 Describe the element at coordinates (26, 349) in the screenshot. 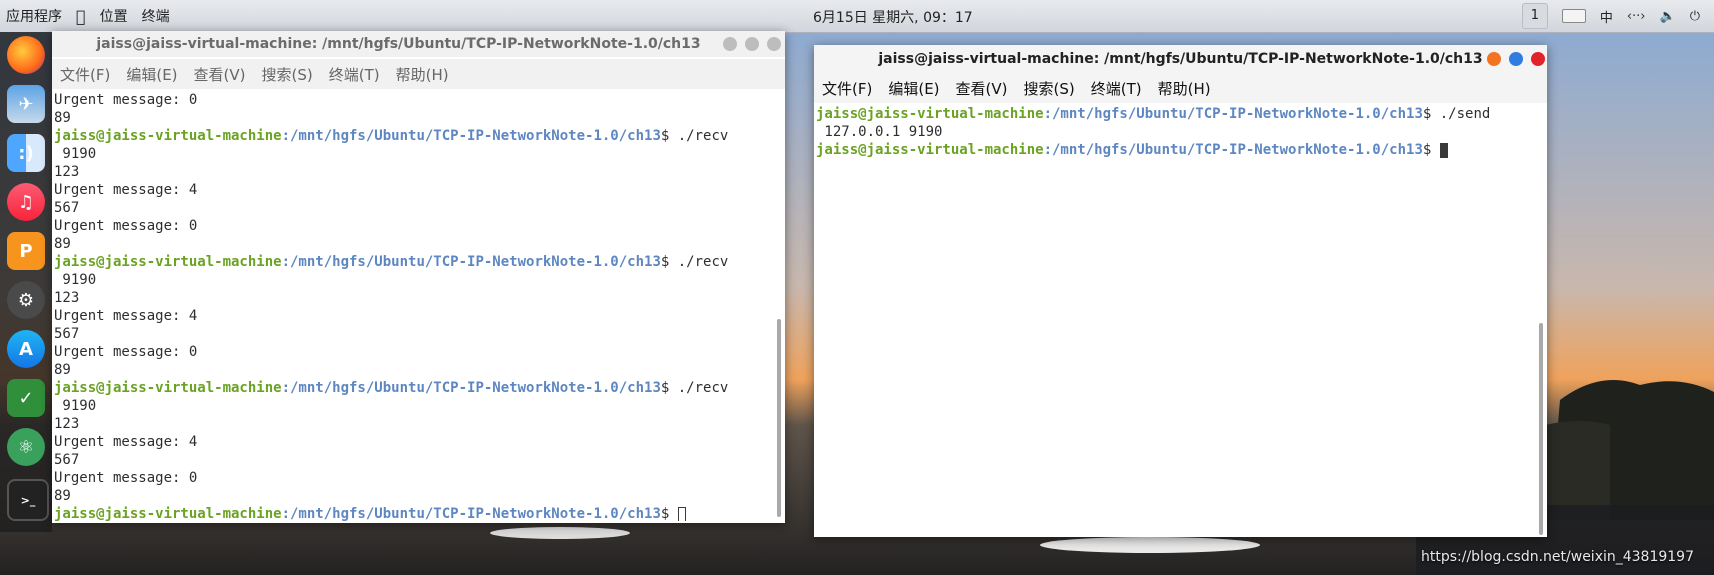

I see `app-store-icon: A` at that location.